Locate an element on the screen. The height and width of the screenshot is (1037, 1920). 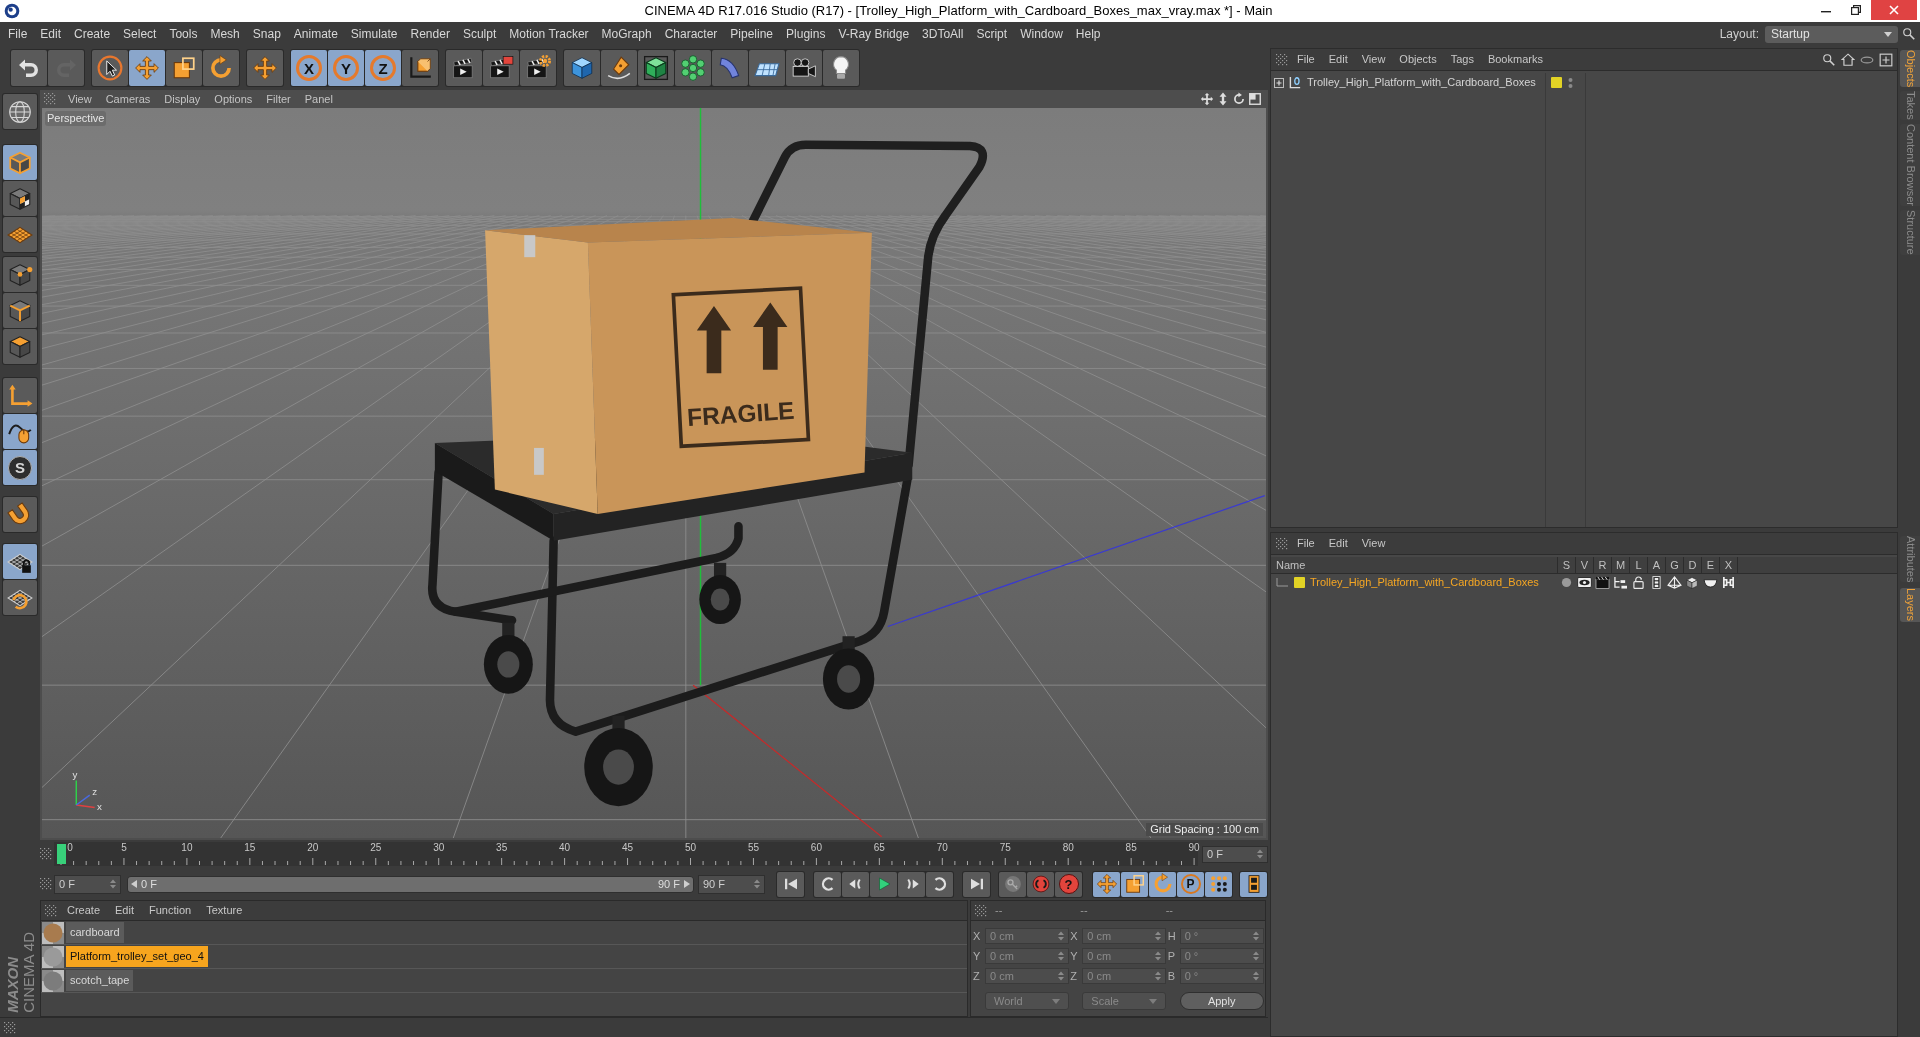
column-header: X is located at coordinates (1728, 565).